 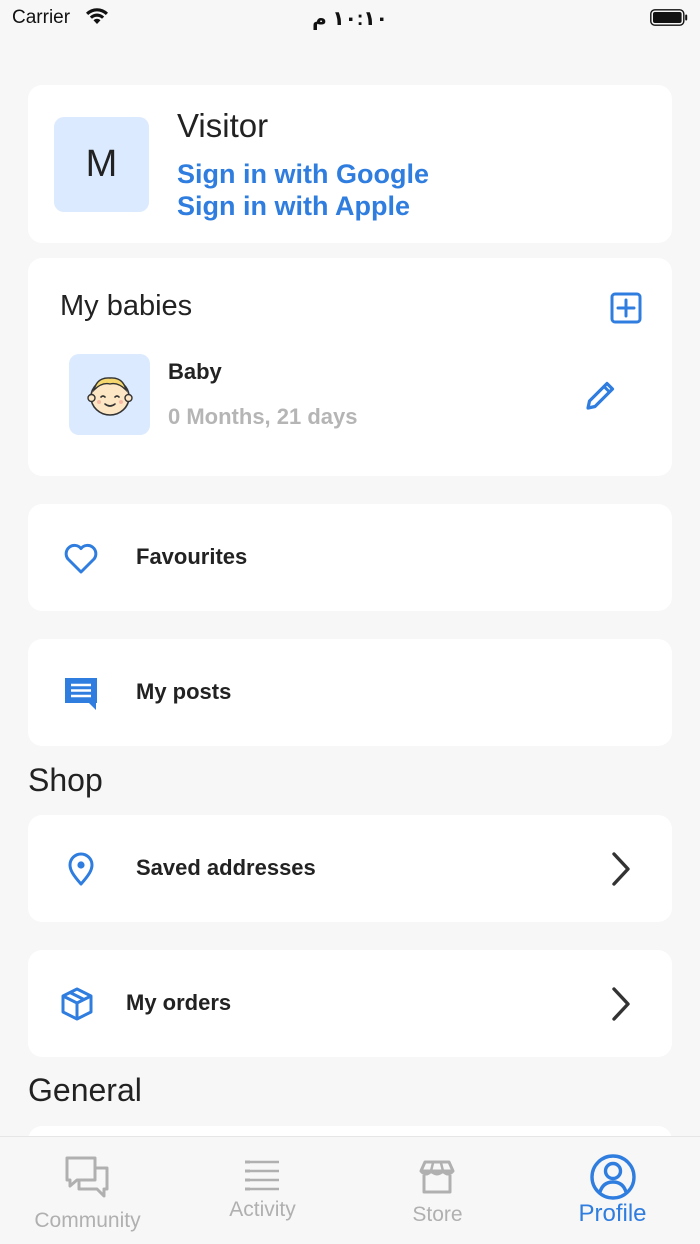 What do you see at coordinates (195, 371) in the screenshot?
I see `baby-name: Baby` at bounding box center [195, 371].